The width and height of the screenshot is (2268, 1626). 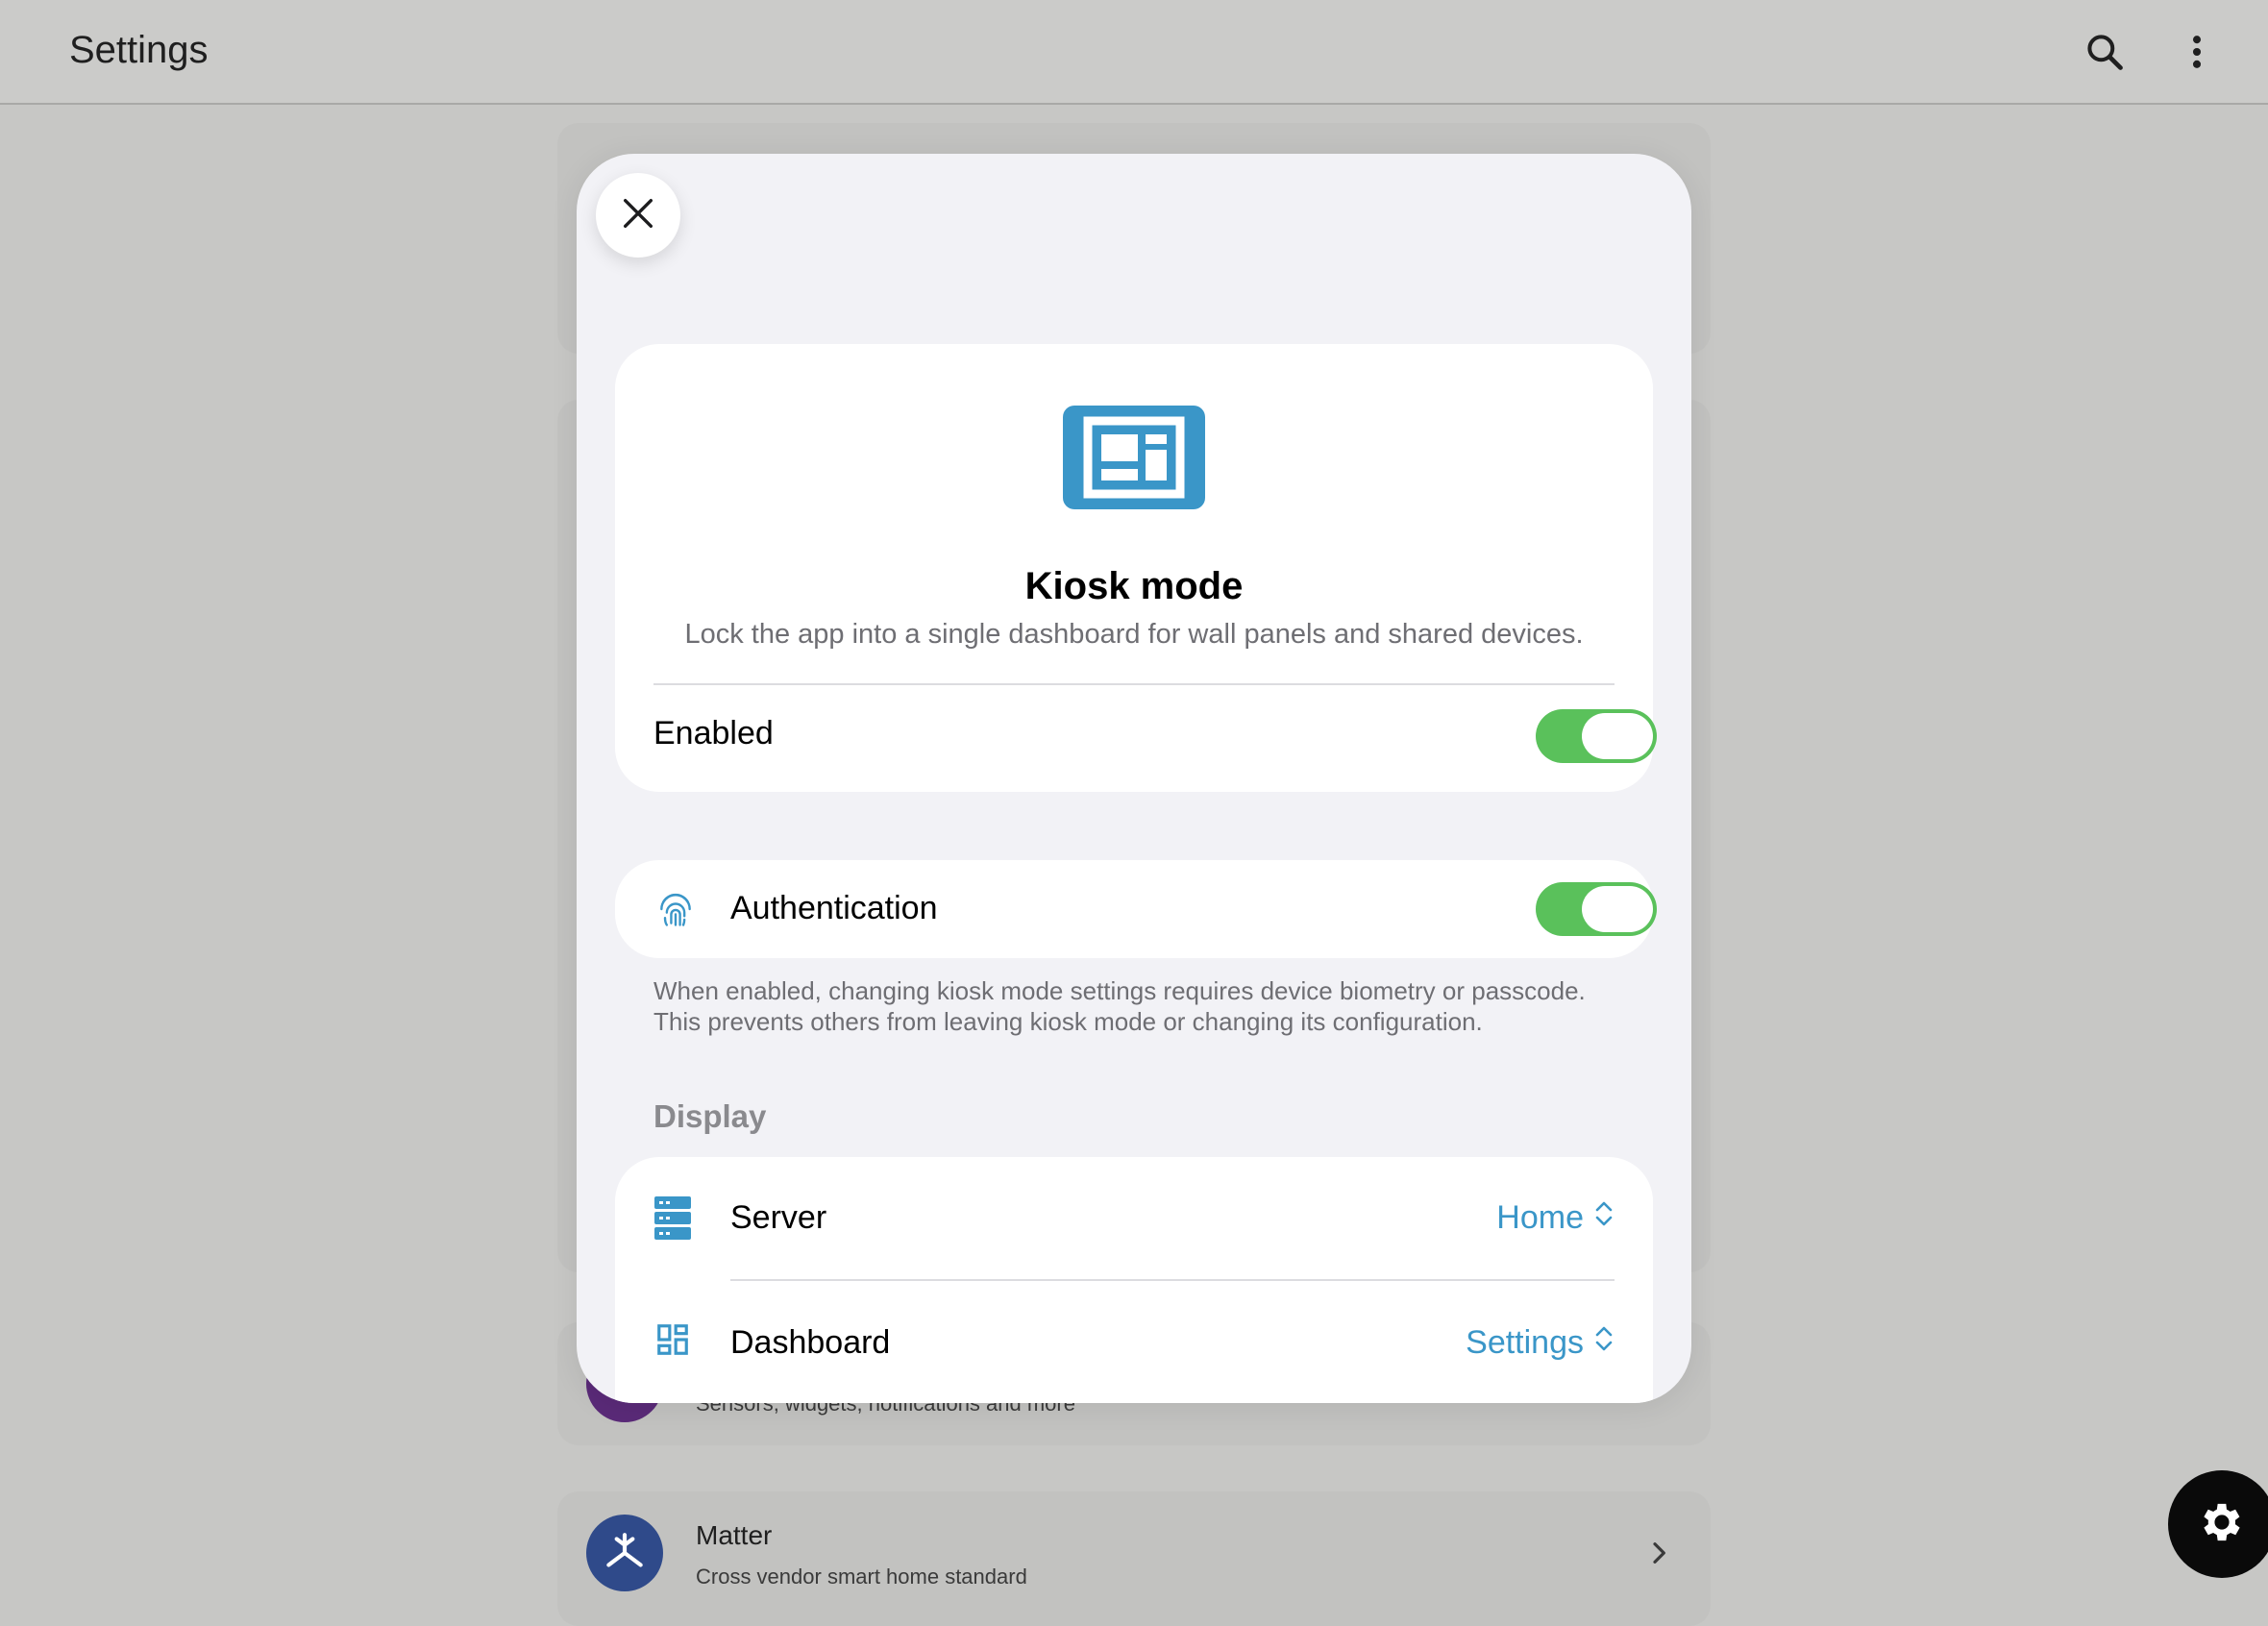 I want to click on matter-icon, so click(x=624, y=1553).